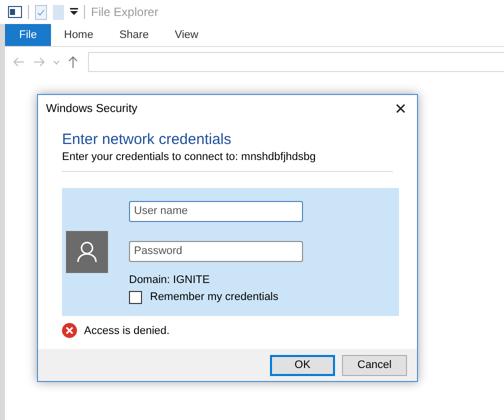  What do you see at coordinates (56, 62) in the screenshot?
I see `chevron-icon` at bounding box center [56, 62].